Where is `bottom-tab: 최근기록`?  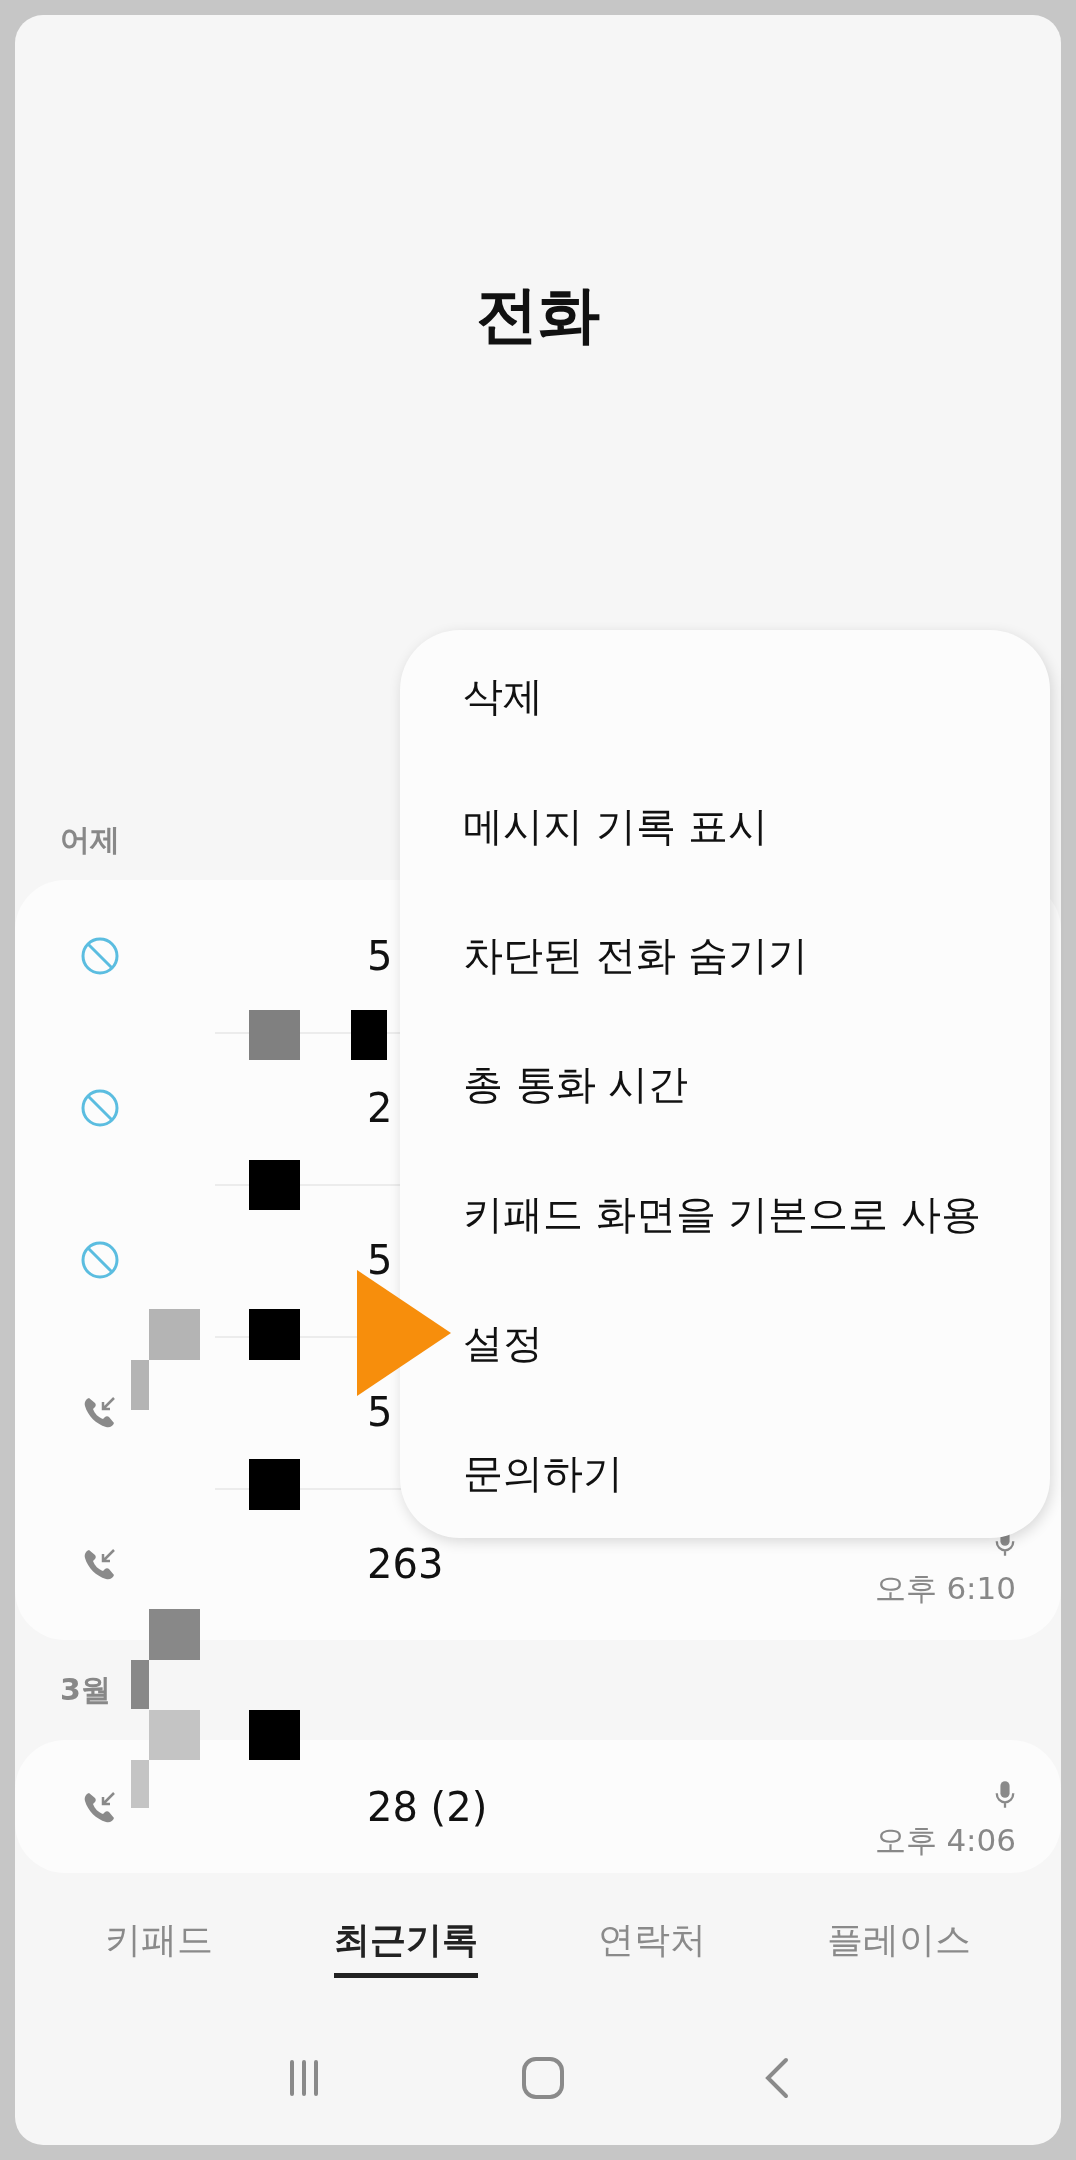 bottom-tab: 최근기록 is located at coordinates (405, 1943).